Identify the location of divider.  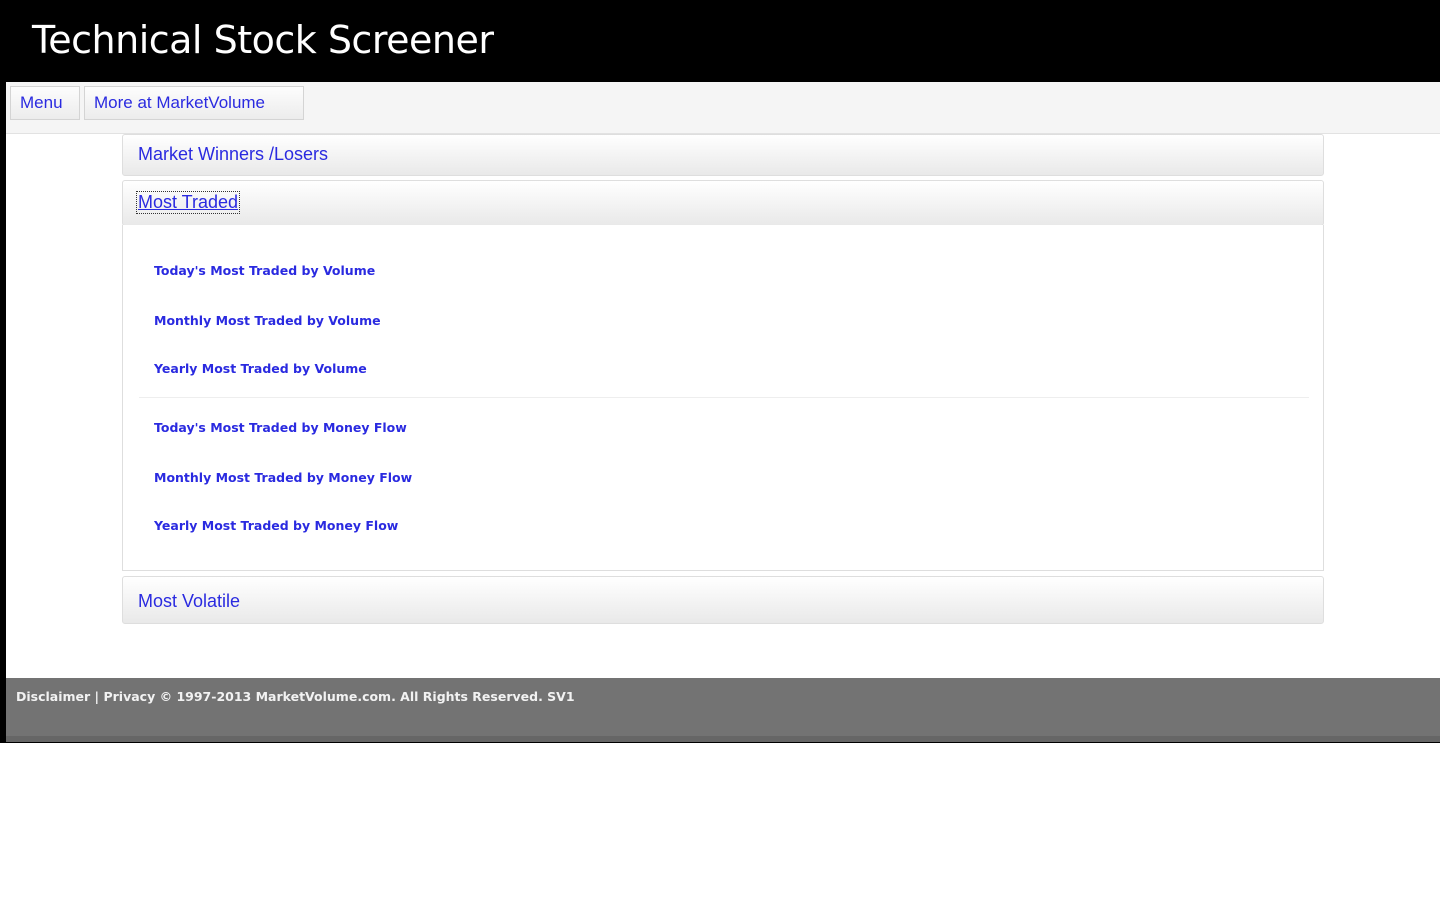
(724, 397).